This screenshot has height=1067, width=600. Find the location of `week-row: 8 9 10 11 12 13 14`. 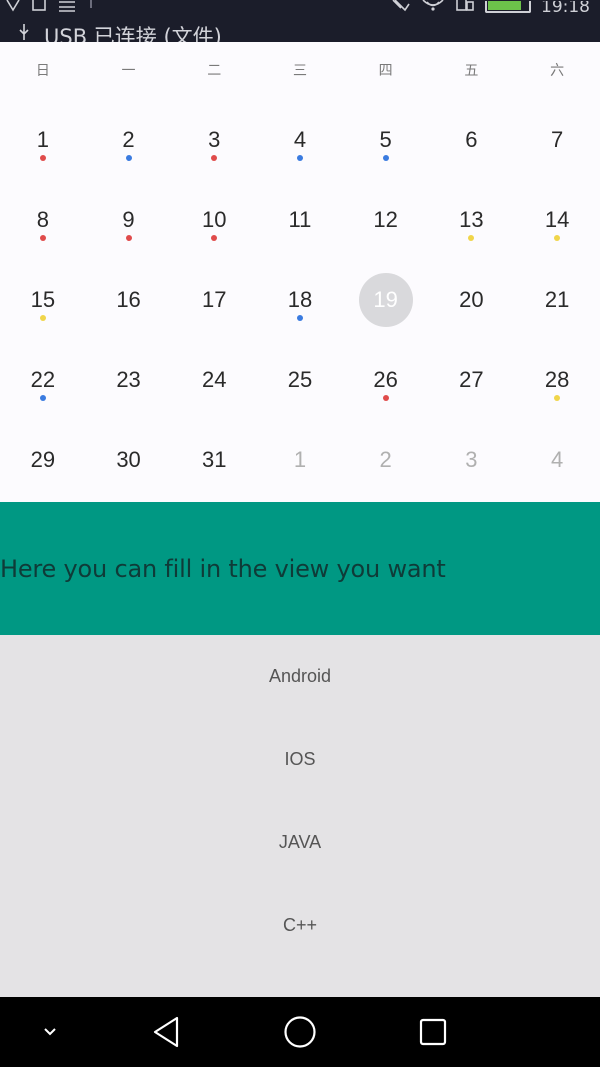

week-row: 8 9 10 11 12 13 14 is located at coordinates (300, 220).